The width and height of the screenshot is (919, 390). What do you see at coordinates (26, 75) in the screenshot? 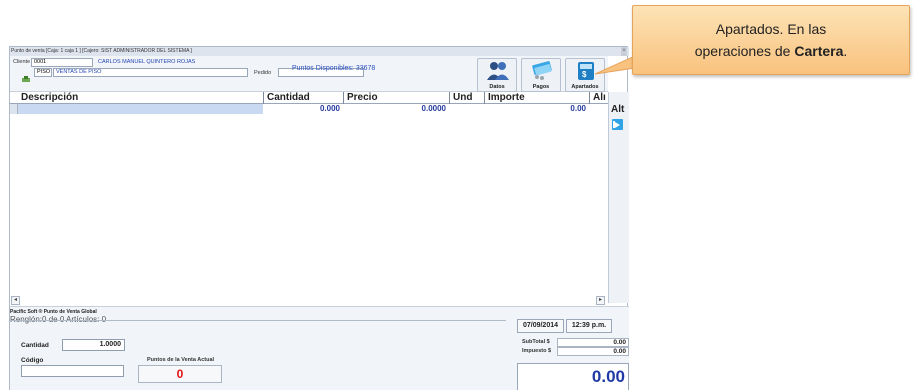
I see `piso-icon` at bounding box center [26, 75].